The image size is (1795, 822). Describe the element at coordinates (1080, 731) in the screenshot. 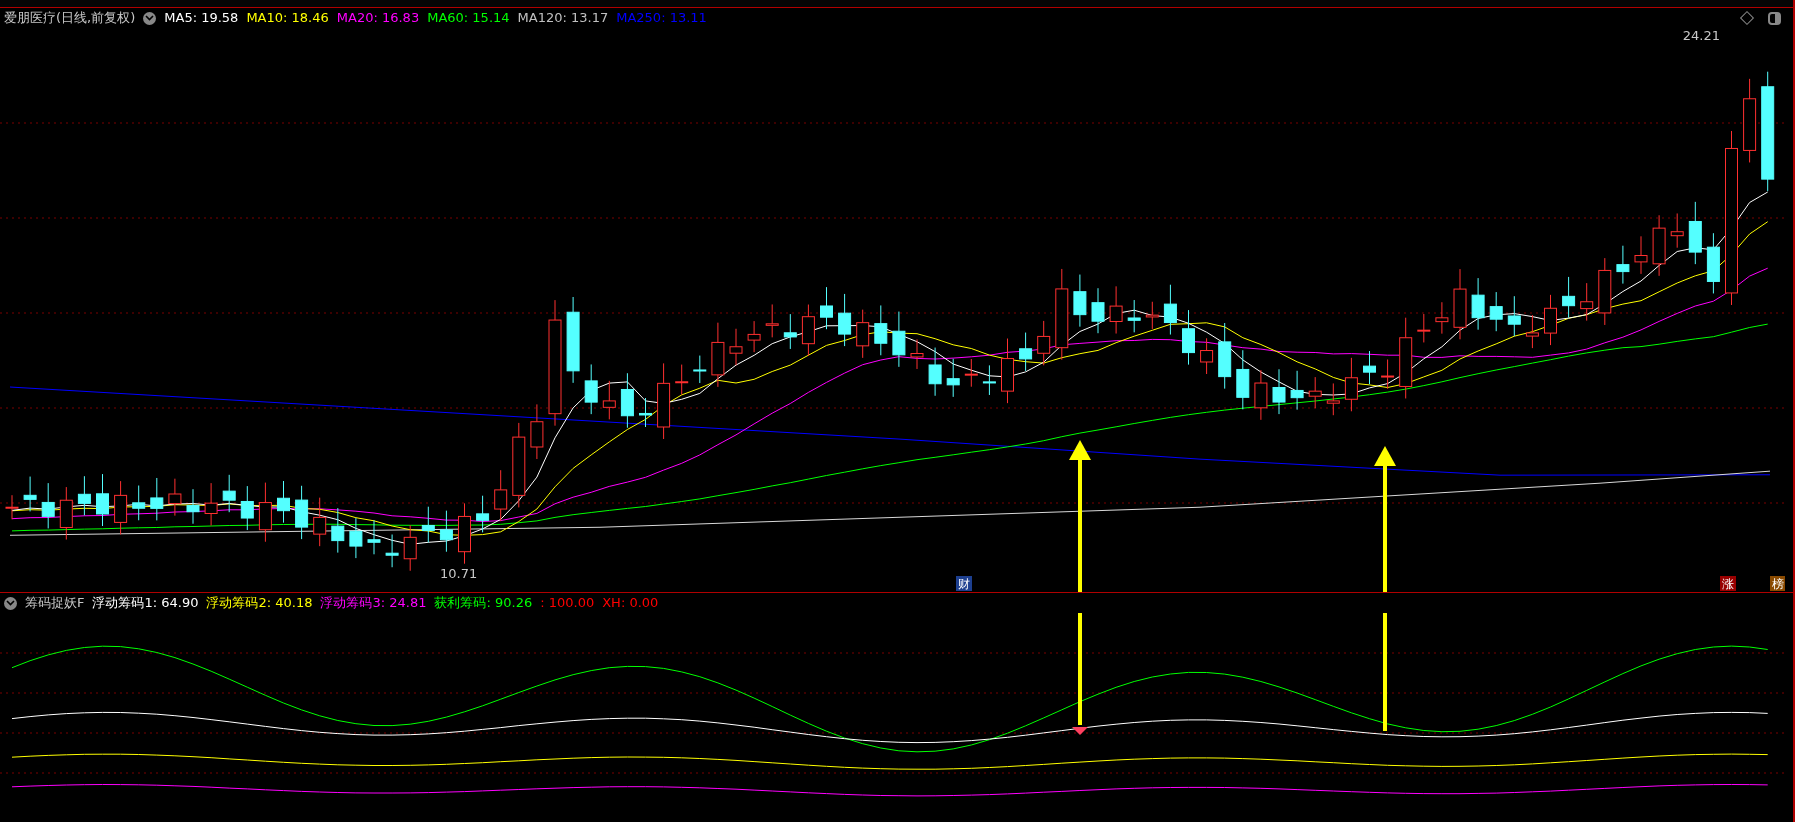

I see `diamond-marker-icon` at that location.